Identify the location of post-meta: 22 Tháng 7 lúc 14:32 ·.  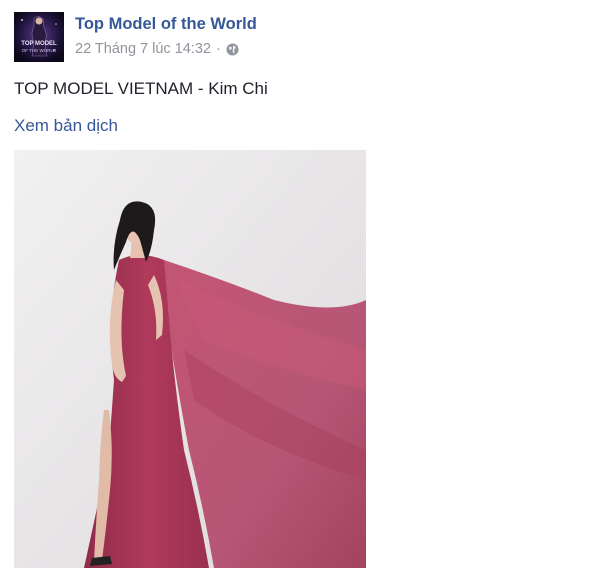
(157, 49).